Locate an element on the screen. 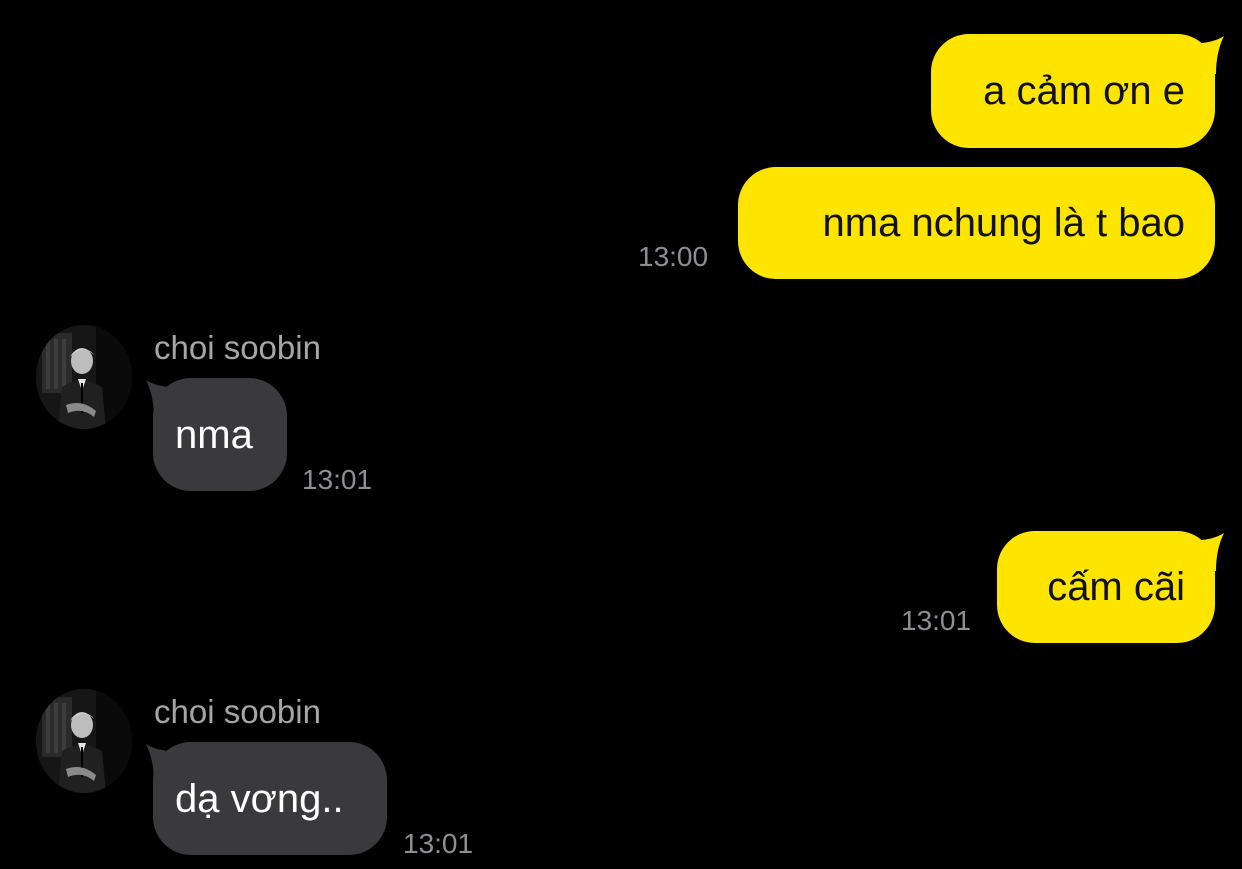 Image resolution: width=1242 pixels, height=869 pixels. message-bubble-received: dạ vơng.. is located at coordinates (270, 798).